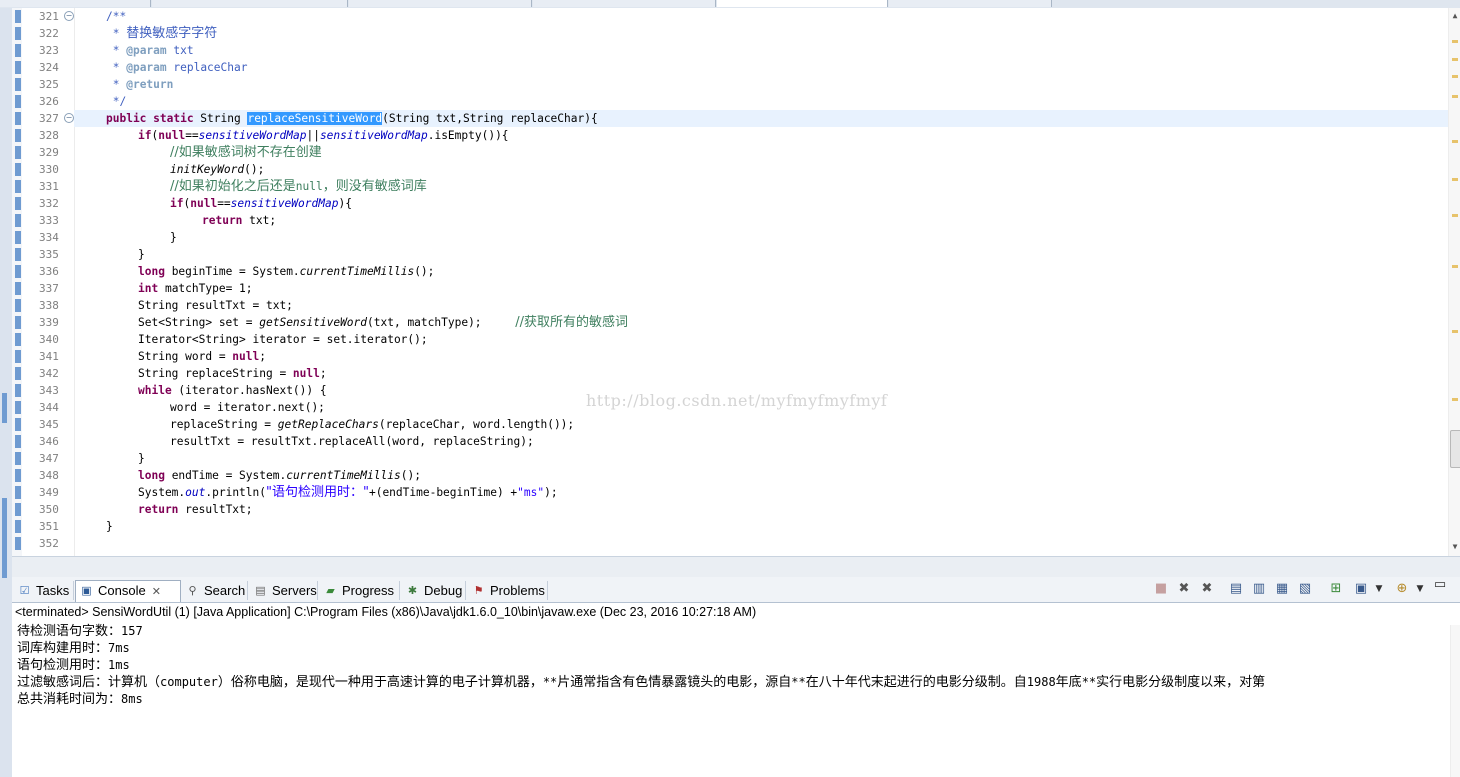  What do you see at coordinates (1305, 589) in the screenshot?
I see `show-on-error-icon: ▧` at bounding box center [1305, 589].